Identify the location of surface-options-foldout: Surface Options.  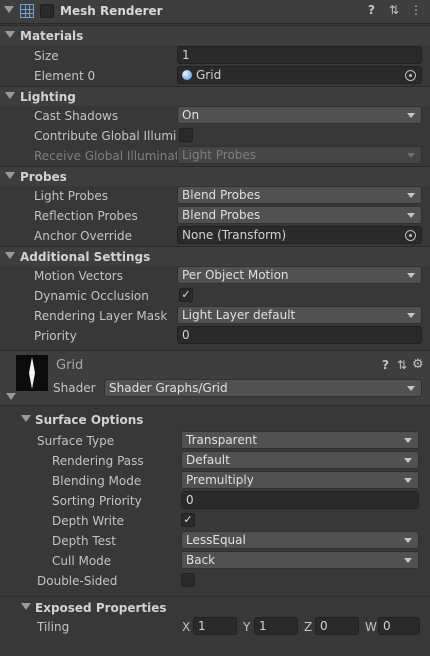
(215, 420).